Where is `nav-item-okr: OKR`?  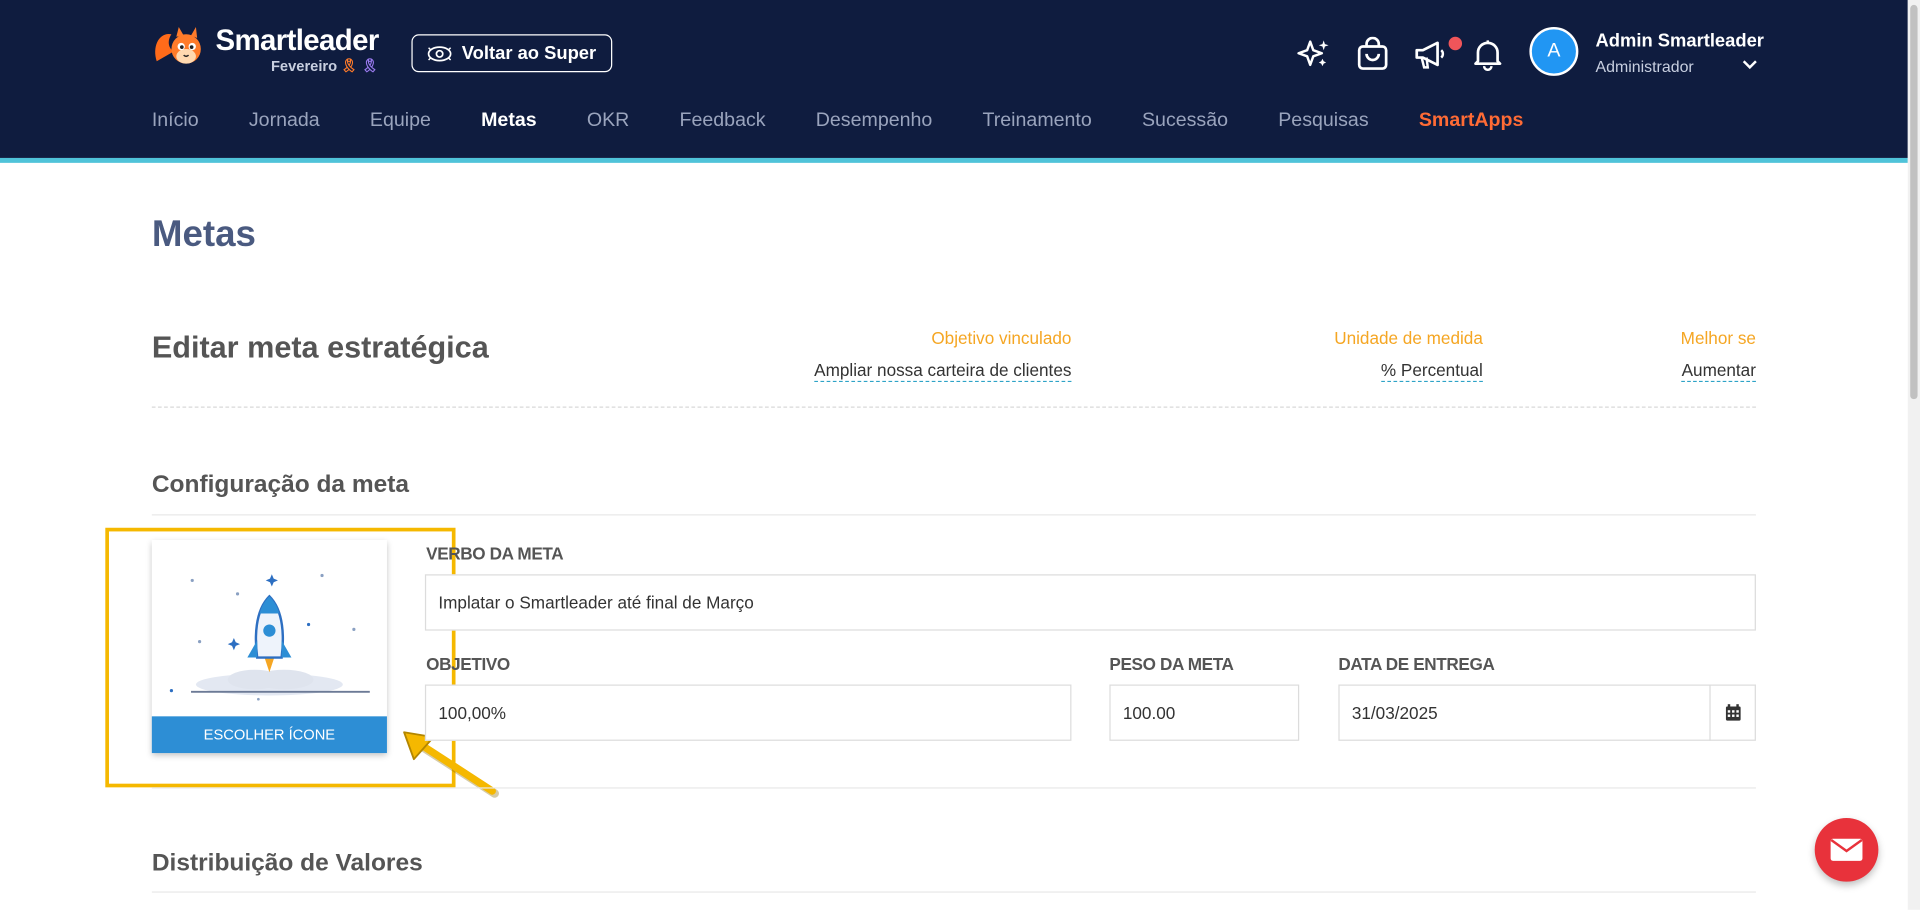
nav-item-okr: OKR is located at coordinates (608, 121).